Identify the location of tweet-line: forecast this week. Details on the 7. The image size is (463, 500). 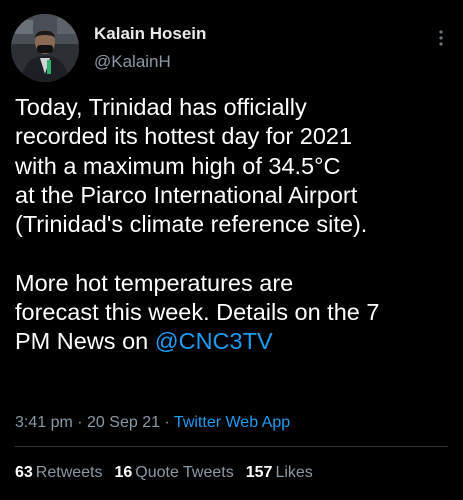
(197, 312).